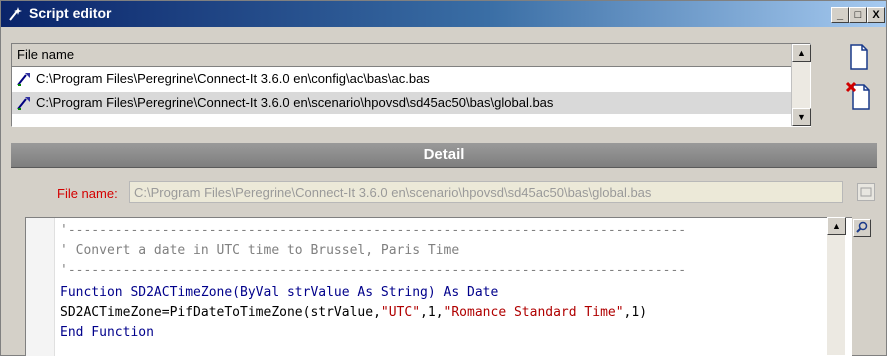  I want to click on scroll-down-button: ▼, so click(801, 117).